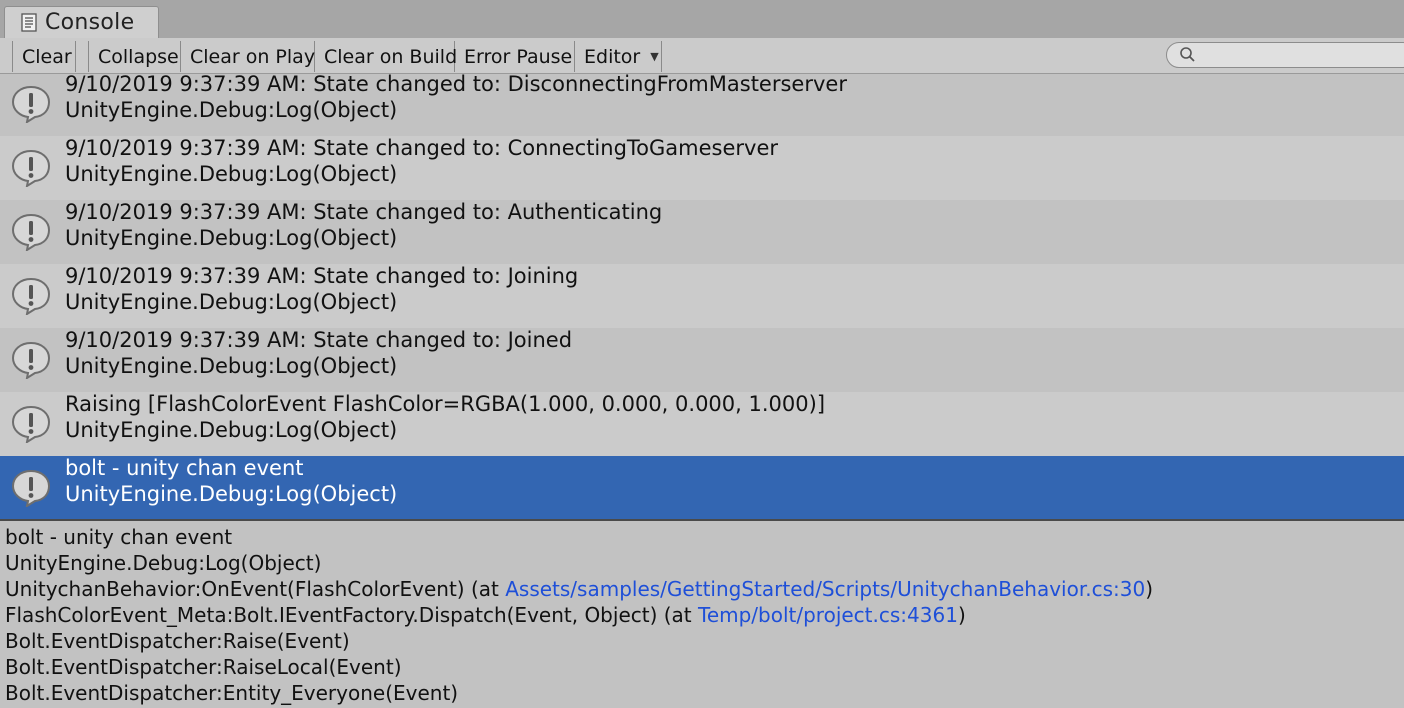 The image size is (1404, 708). I want to click on collapse-toggle-label: Collapse, so click(138, 56).